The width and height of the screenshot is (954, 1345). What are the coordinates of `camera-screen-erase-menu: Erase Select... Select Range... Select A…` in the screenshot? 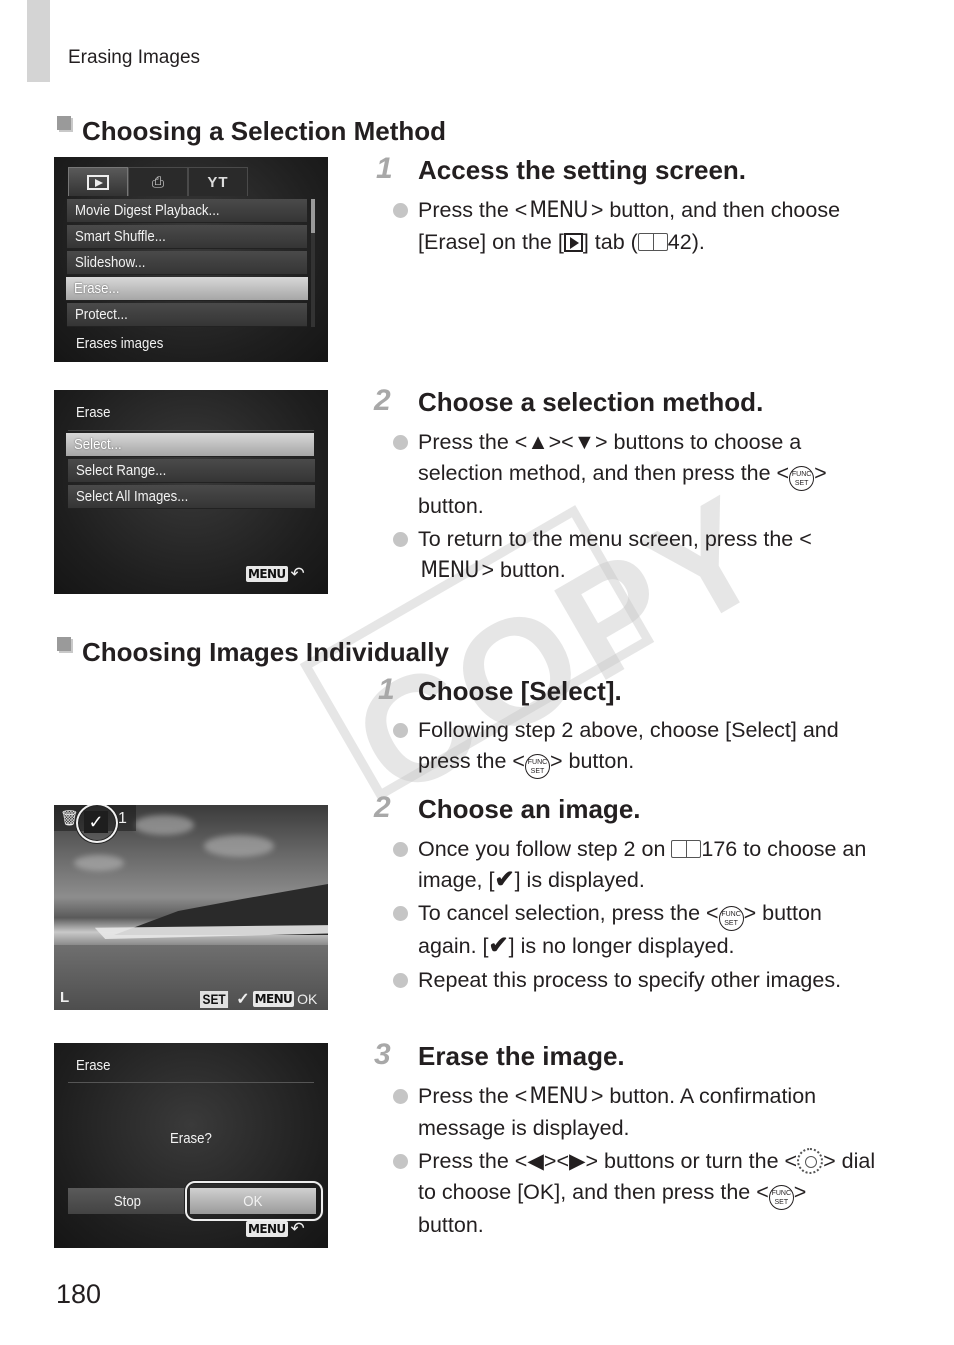 It's located at (191, 492).